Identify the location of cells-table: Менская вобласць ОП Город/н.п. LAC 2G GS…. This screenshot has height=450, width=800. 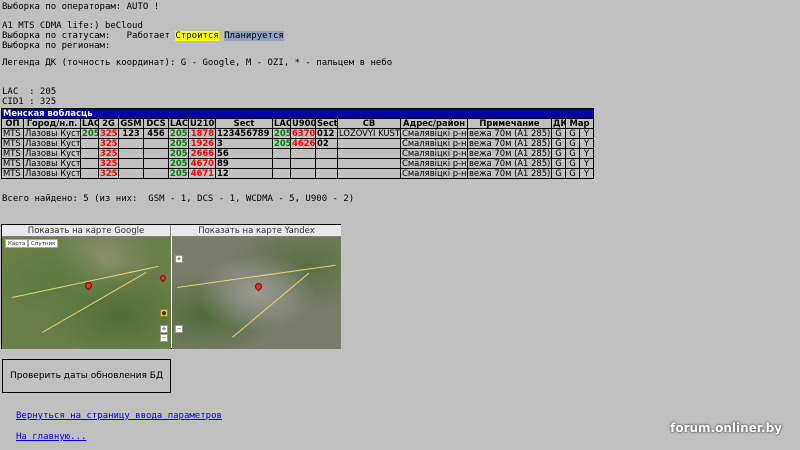
(297, 143).